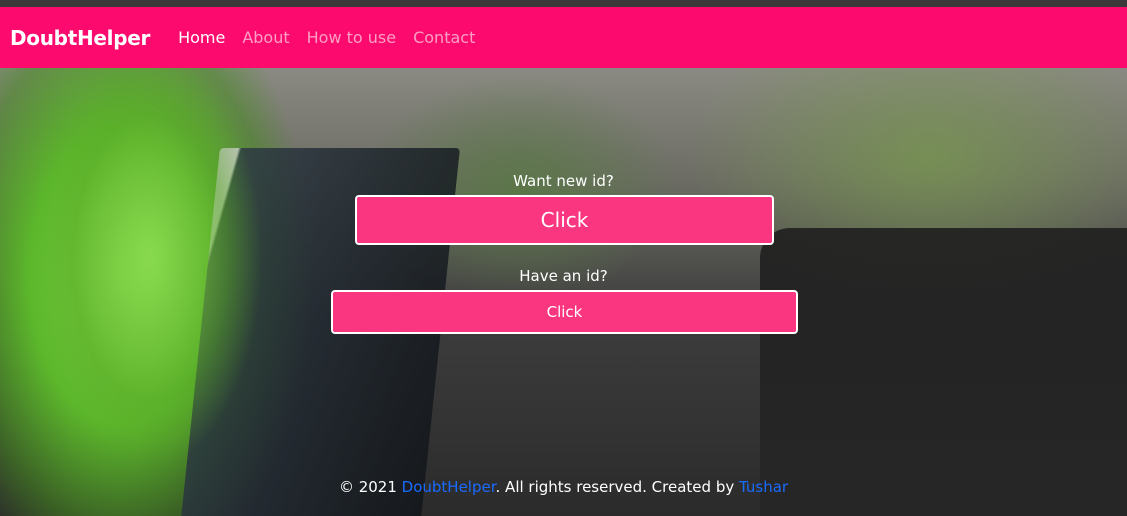 This screenshot has width=1127, height=516. Describe the element at coordinates (201, 37) in the screenshot. I see `nav-link-home: Home` at that location.